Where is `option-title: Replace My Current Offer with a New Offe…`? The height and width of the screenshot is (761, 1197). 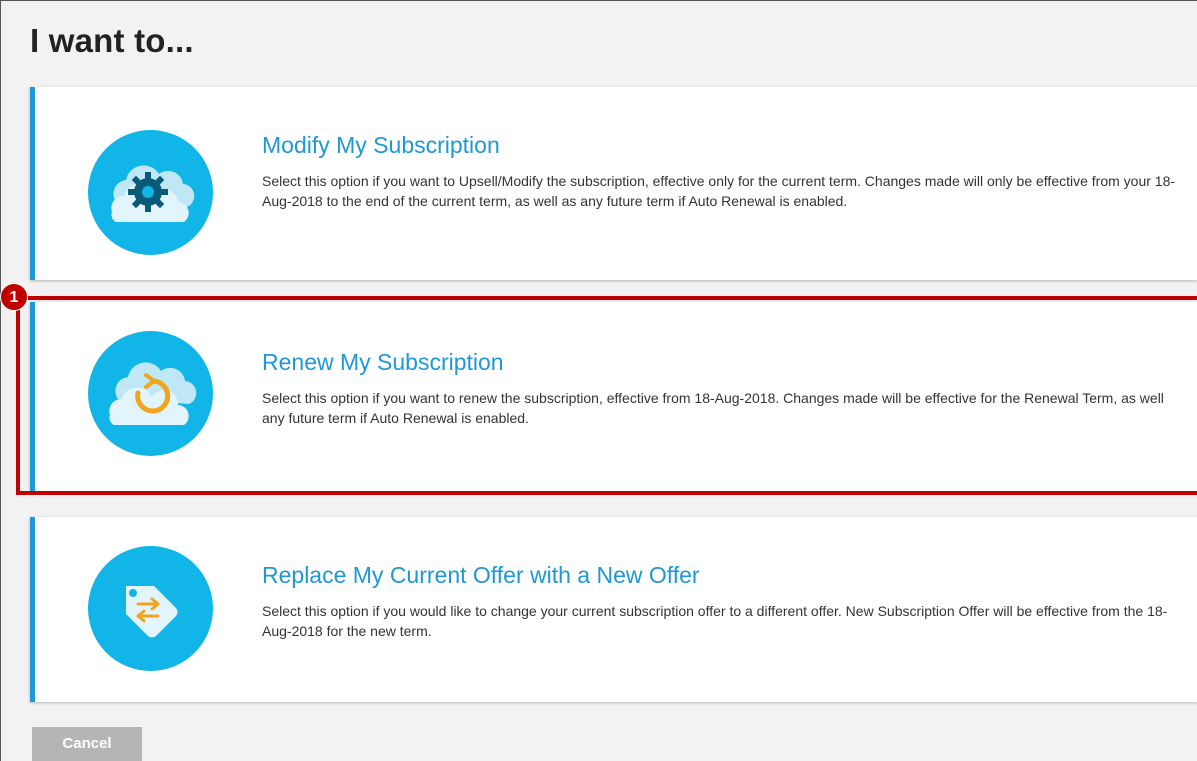
option-title: Replace My Current Offer with a New Offe… is located at coordinates (481, 575).